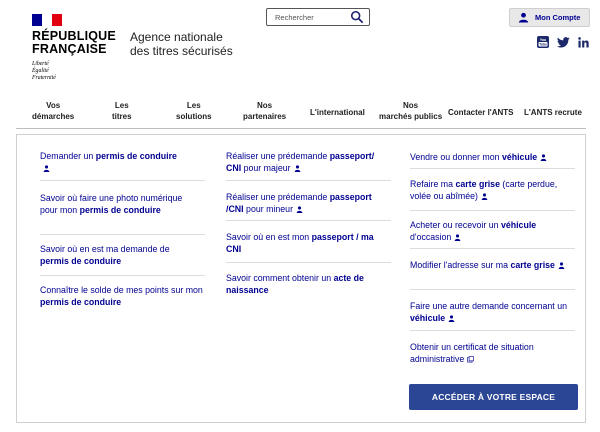 This screenshot has height=432, width=600. I want to click on nav-line1: Vos, so click(53, 105).